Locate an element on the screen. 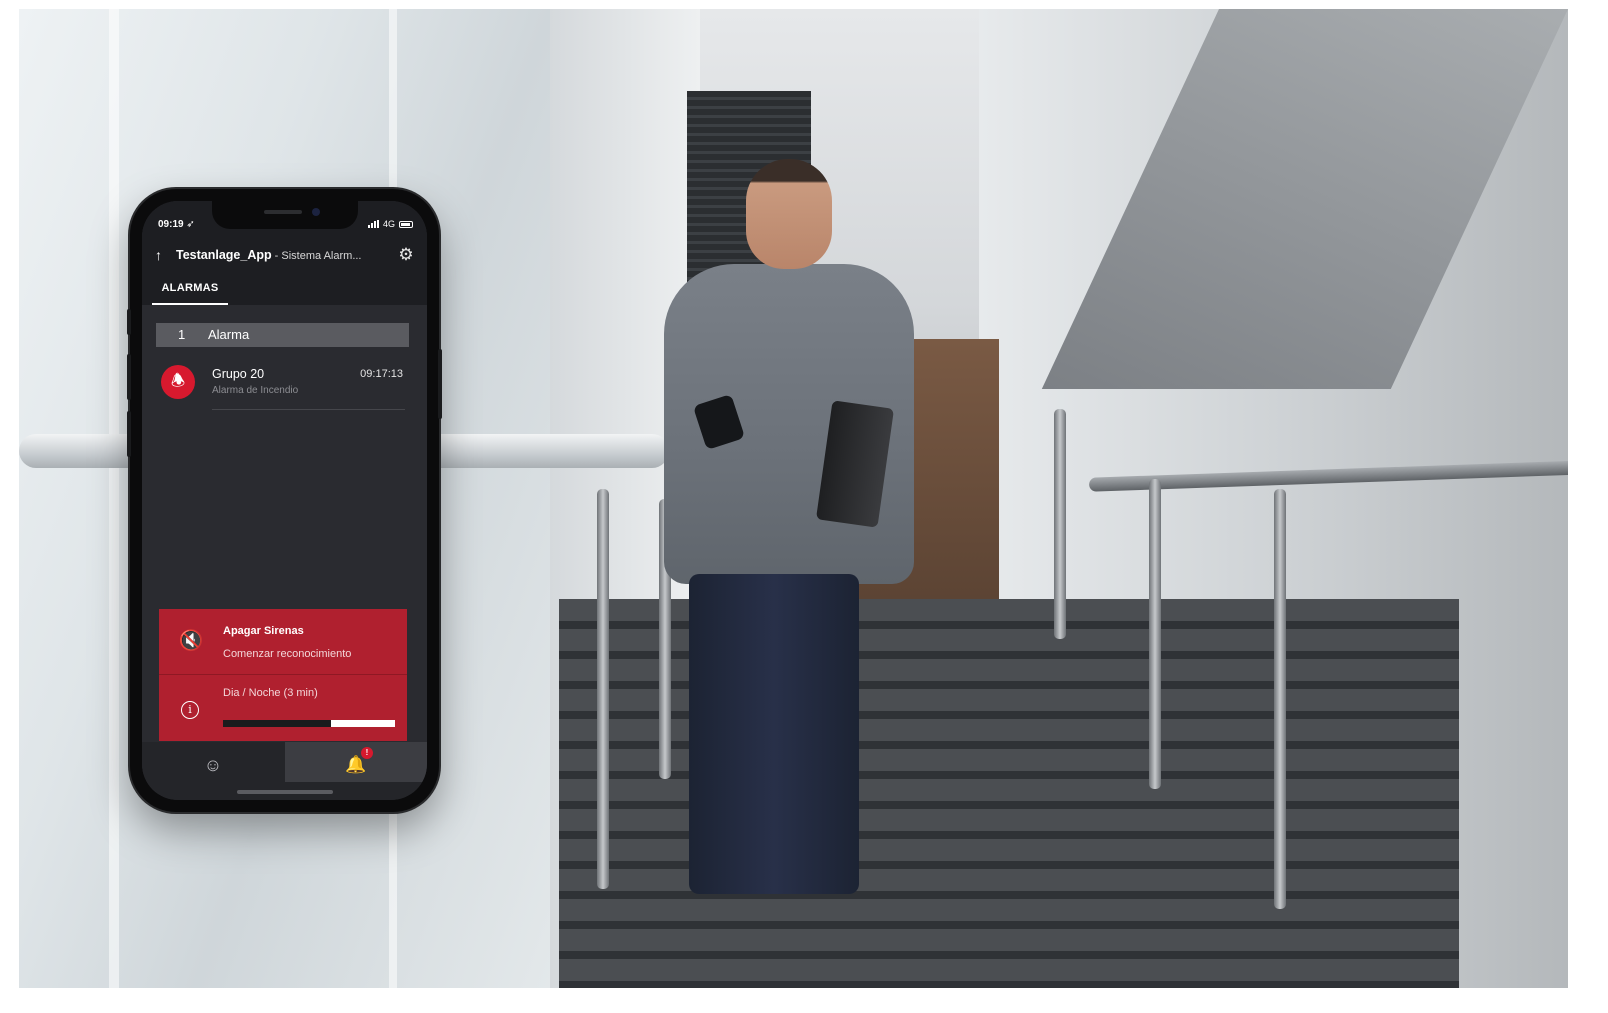 This screenshot has width=1608, height=1013. home-indicator is located at coordinates (285, 792).